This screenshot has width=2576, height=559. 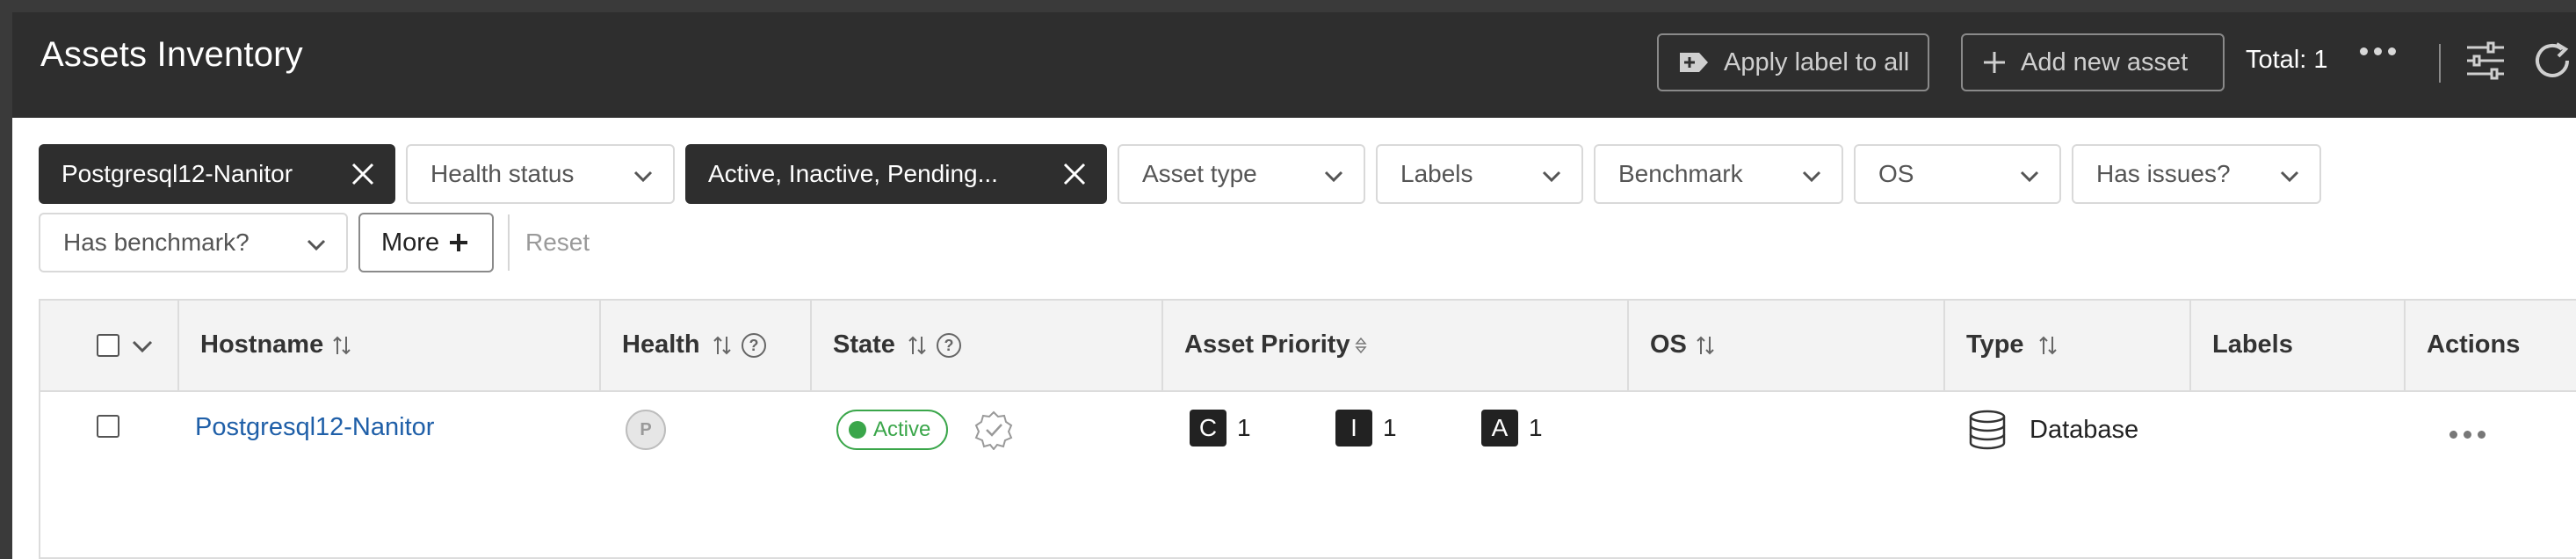 I want to click on column-header-os: OS, so click(x=1682, y=344).